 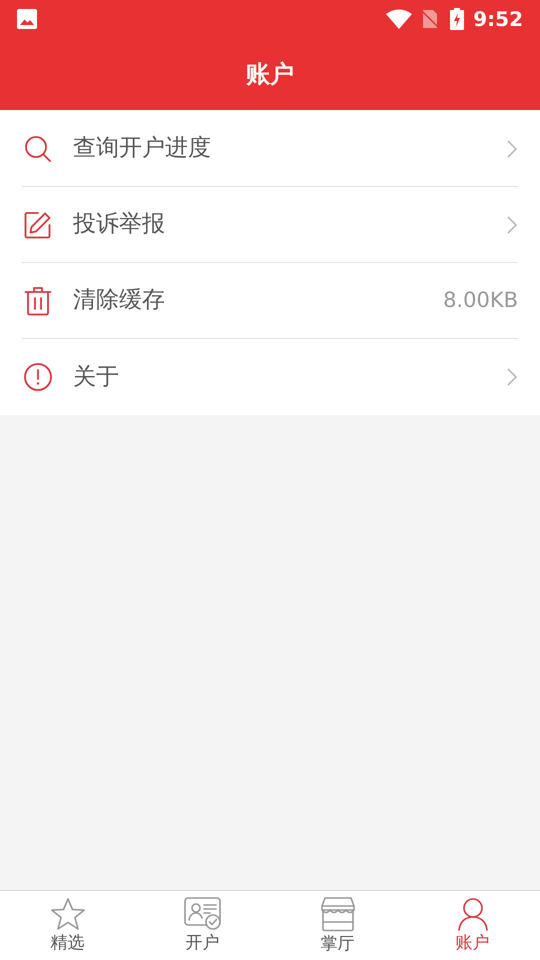 What do you see at coordinates (270, 301) in the screenshot?
I see `menu-item: 清除缓存 8.00KB` at bounding box center [270, 301].